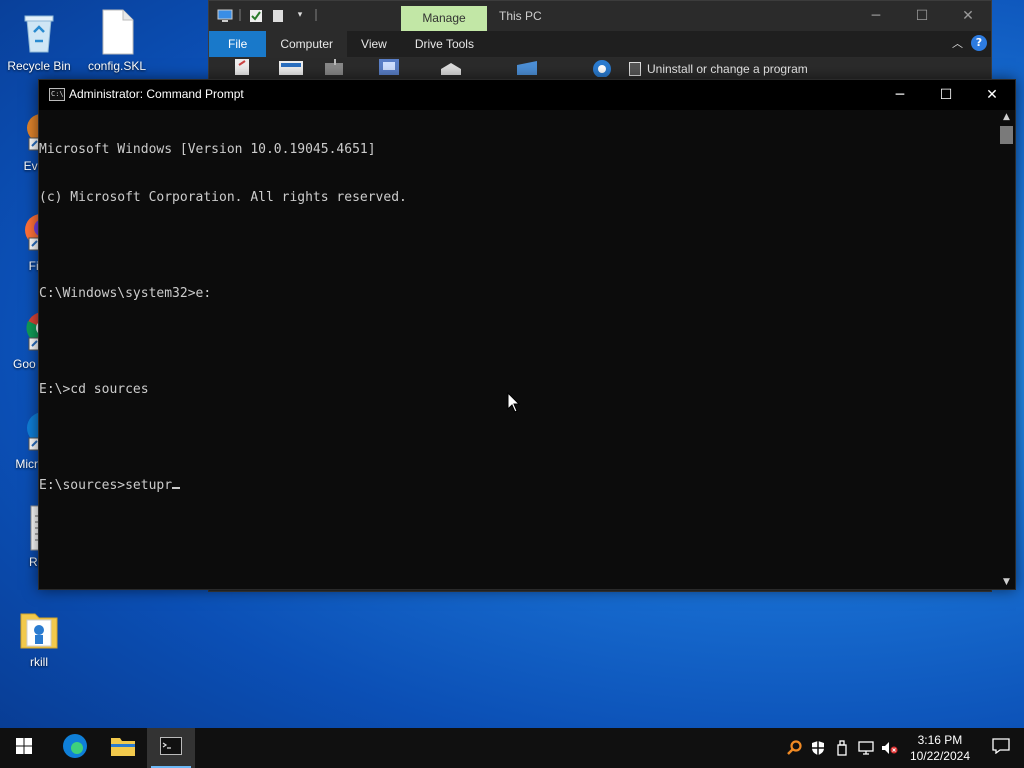 The image size is (1024, 768). What do you see at coordinates (818, 748) in the screenshot?
I see `shield-icon` at bounding box center [818, 748].